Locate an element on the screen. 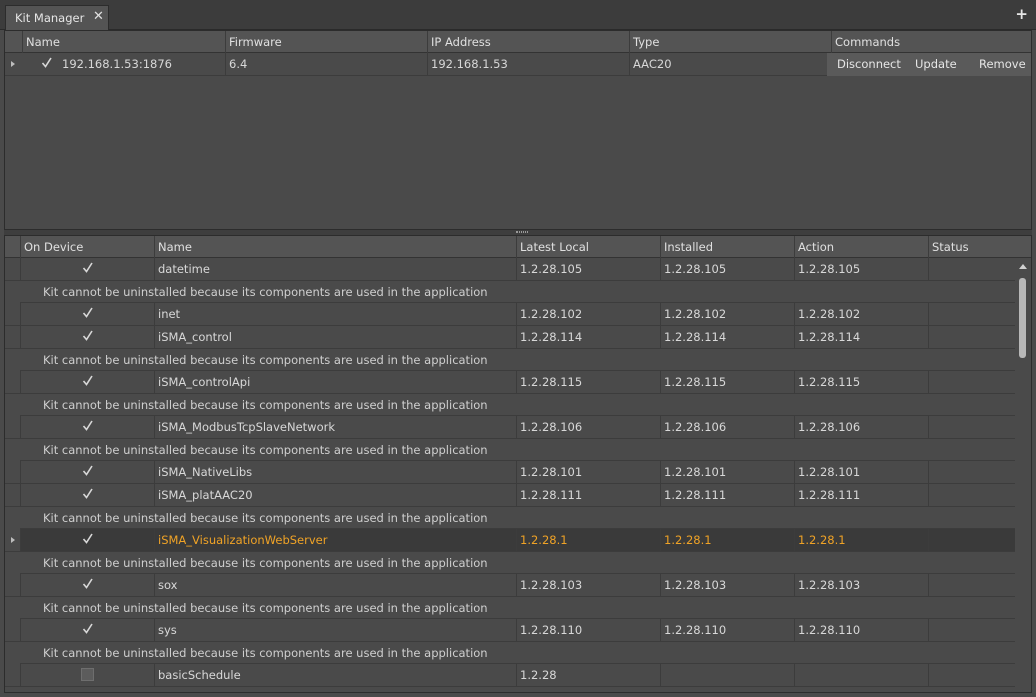 Image resolution: width=1036 pixels, height=697 pixels. action-cell: 1.2.28.1 is located at coordinates (861, 540).